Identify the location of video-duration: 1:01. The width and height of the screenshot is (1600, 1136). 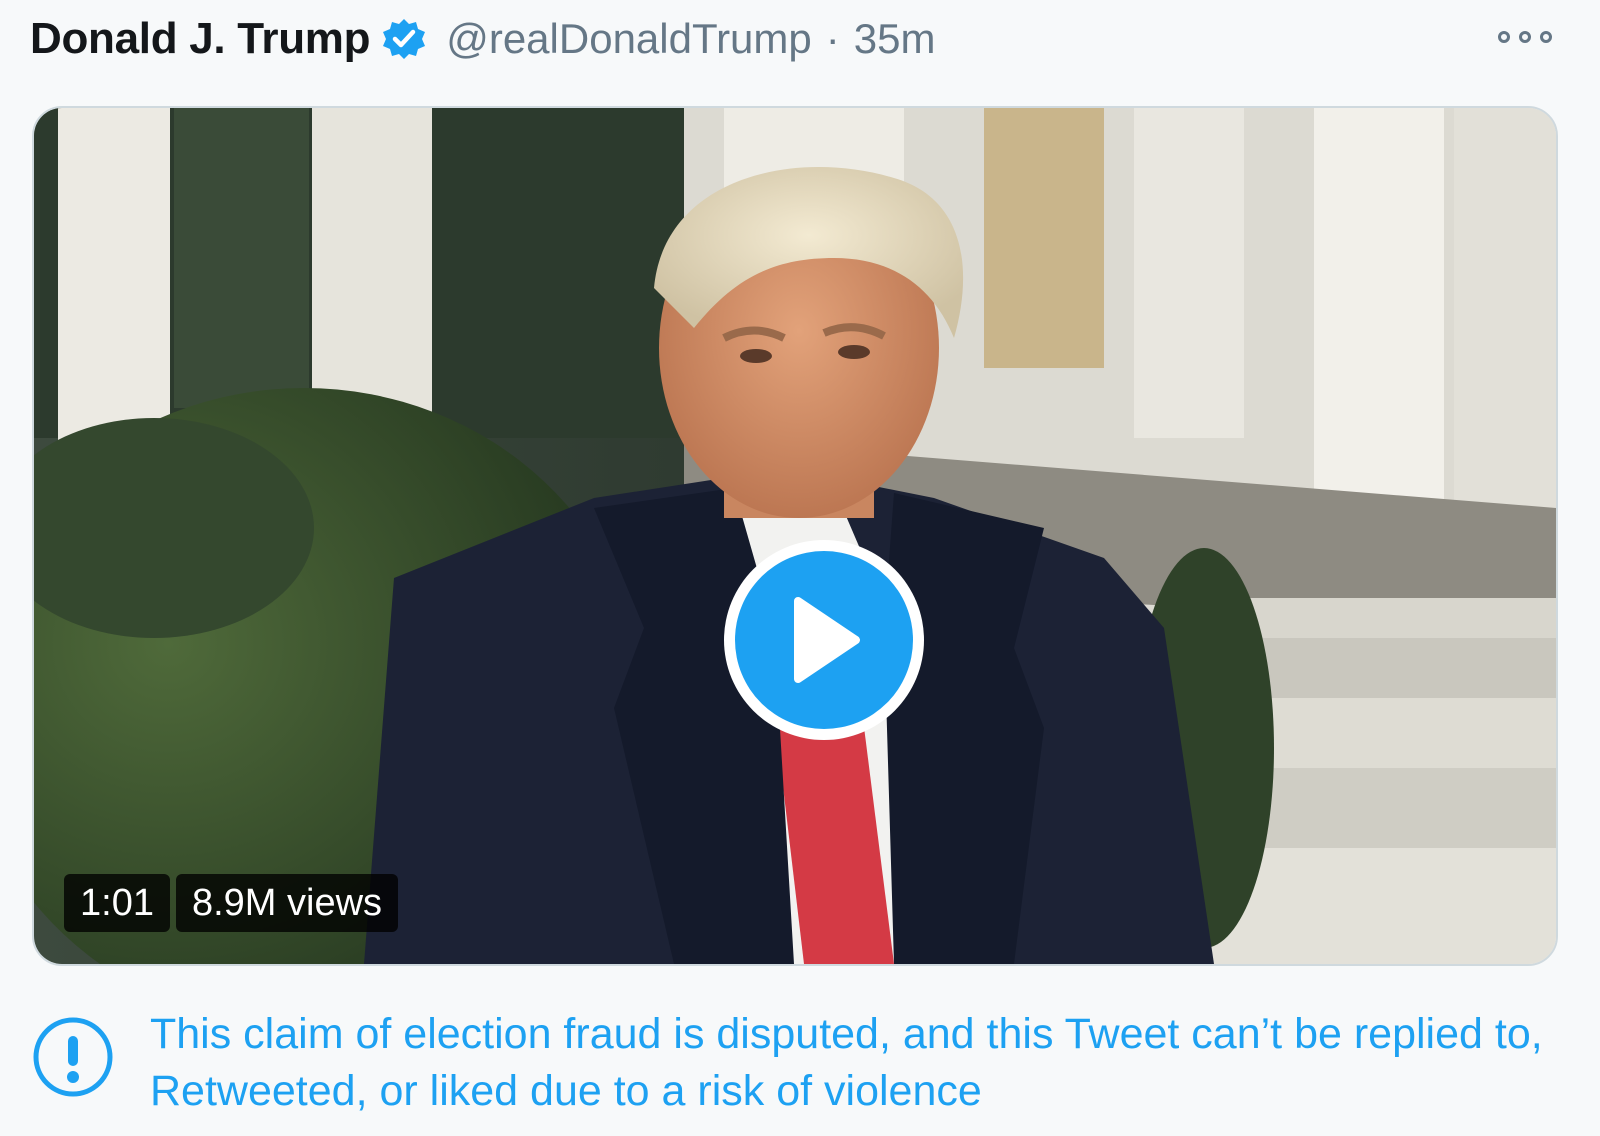
(117, 903).